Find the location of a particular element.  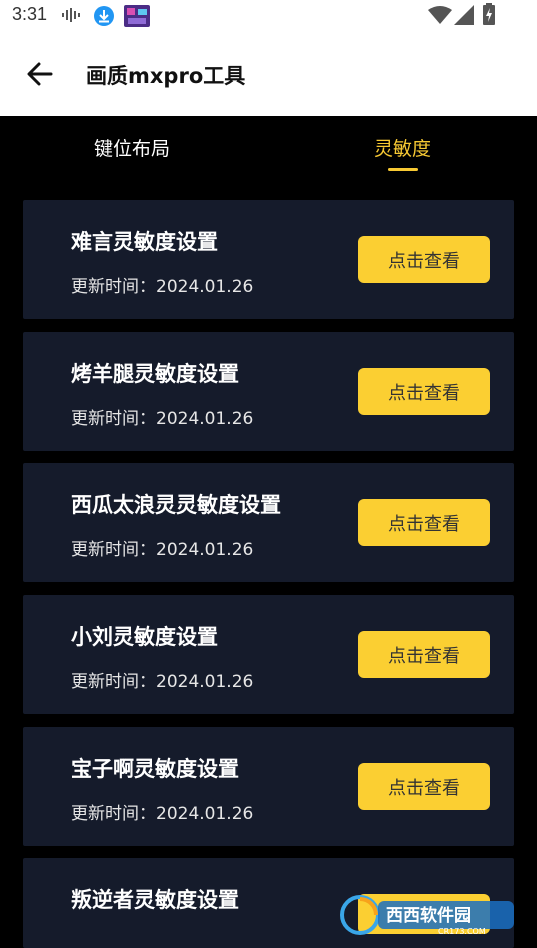

tab-sensitivity: 灵敏度 is located at coordinates (402, 147).